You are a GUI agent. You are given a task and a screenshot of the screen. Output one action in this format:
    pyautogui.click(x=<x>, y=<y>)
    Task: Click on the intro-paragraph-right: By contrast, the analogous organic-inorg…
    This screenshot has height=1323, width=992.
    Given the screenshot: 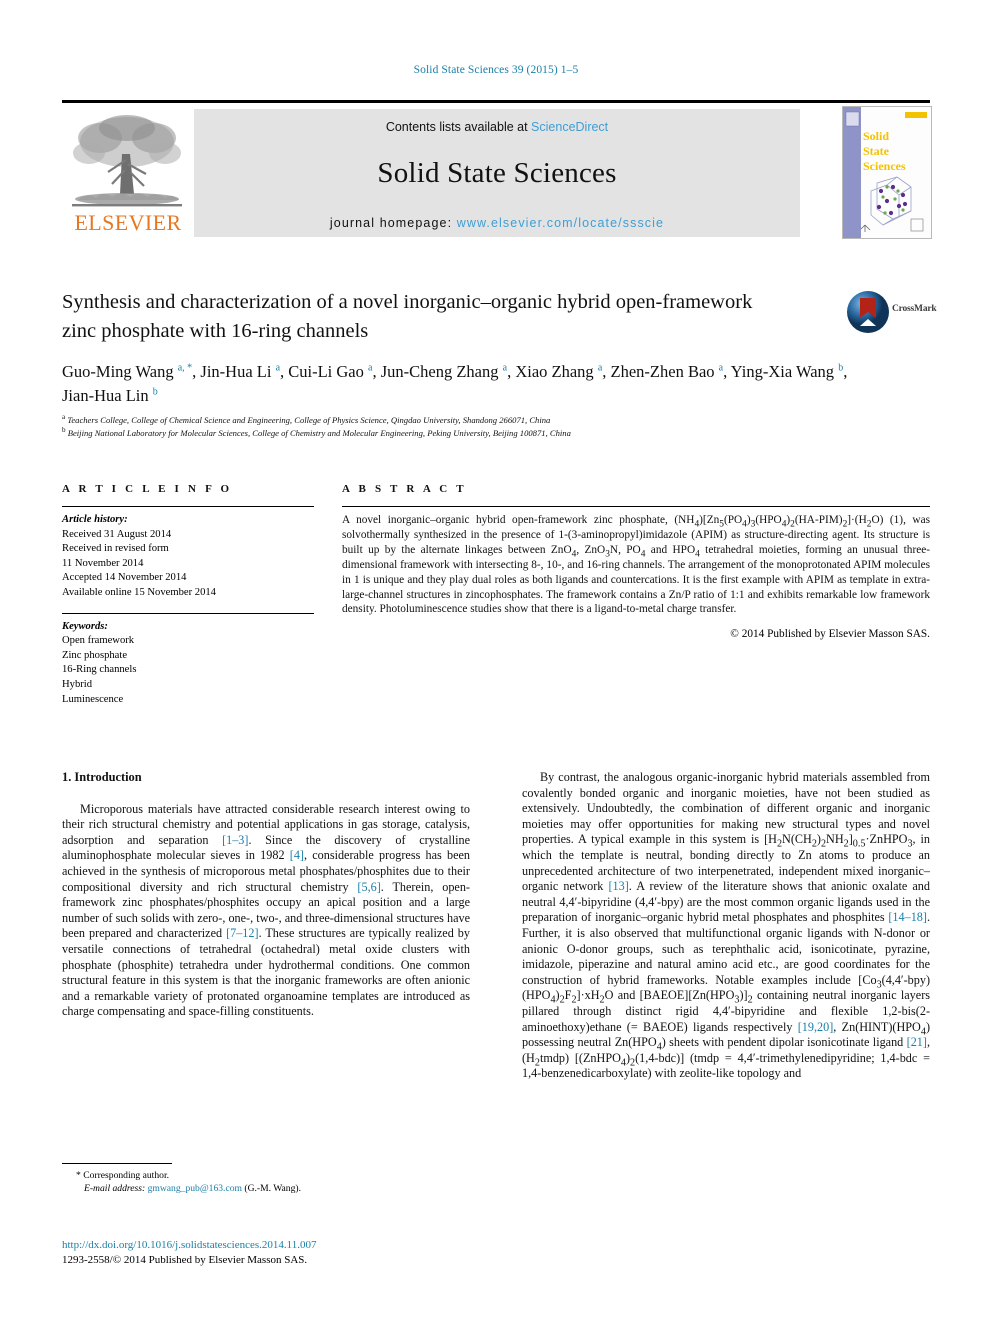 What is the action you would take?
    pyautogui.click(x=726, y=925)
    